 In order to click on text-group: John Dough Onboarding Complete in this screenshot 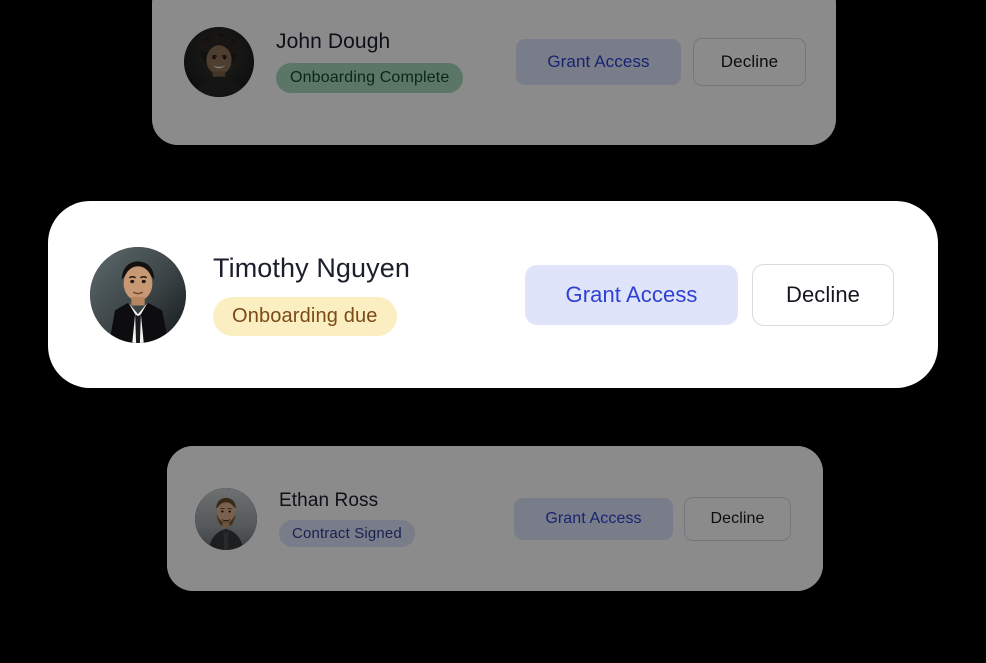, I will do `click(370, 61)`.